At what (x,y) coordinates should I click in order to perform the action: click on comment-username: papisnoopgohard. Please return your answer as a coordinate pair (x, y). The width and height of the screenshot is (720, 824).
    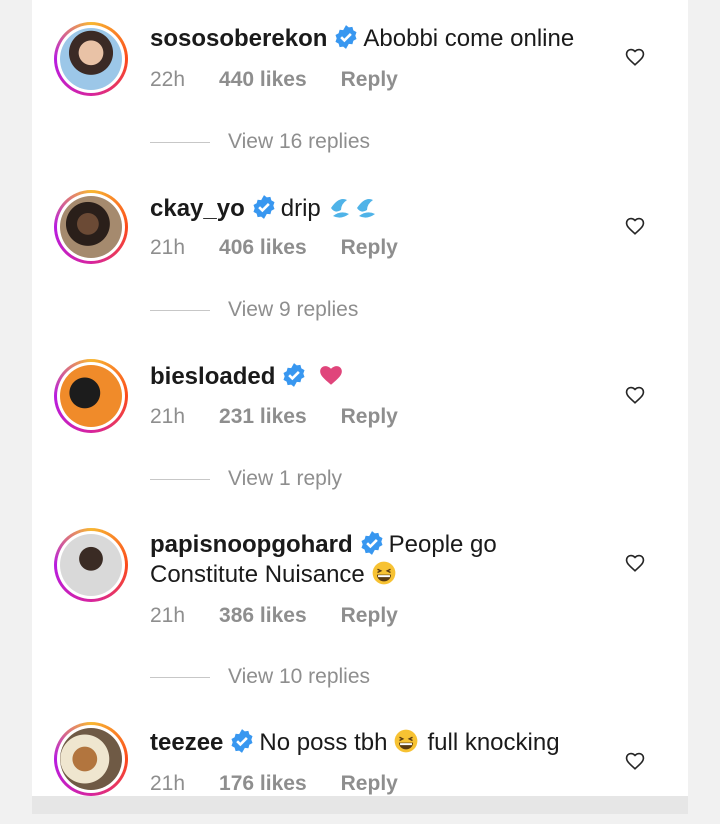
    Looking at the image, I should click on (251, 544).